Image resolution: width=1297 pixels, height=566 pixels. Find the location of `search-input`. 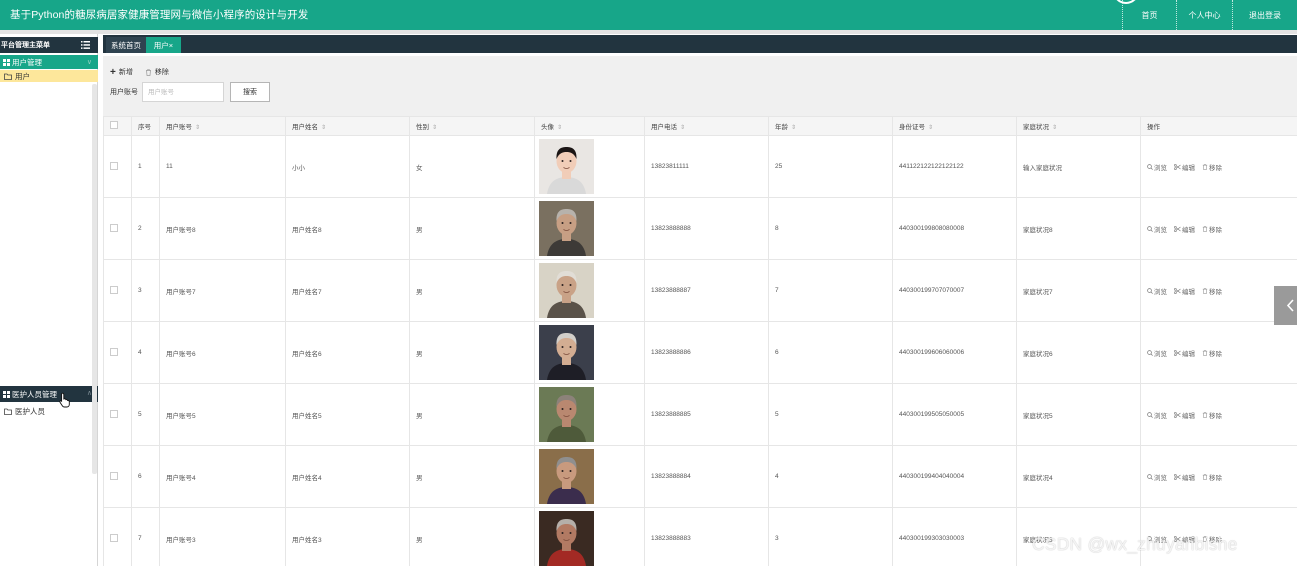

search-input is located at coordinates (183, 92).